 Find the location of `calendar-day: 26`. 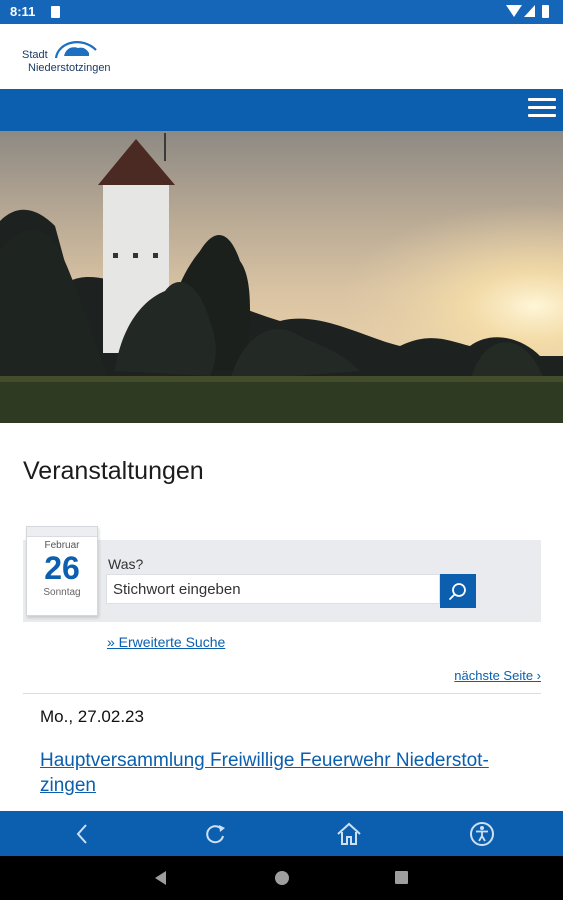

calendar-day: 26 is located at coordinates (62, 568).